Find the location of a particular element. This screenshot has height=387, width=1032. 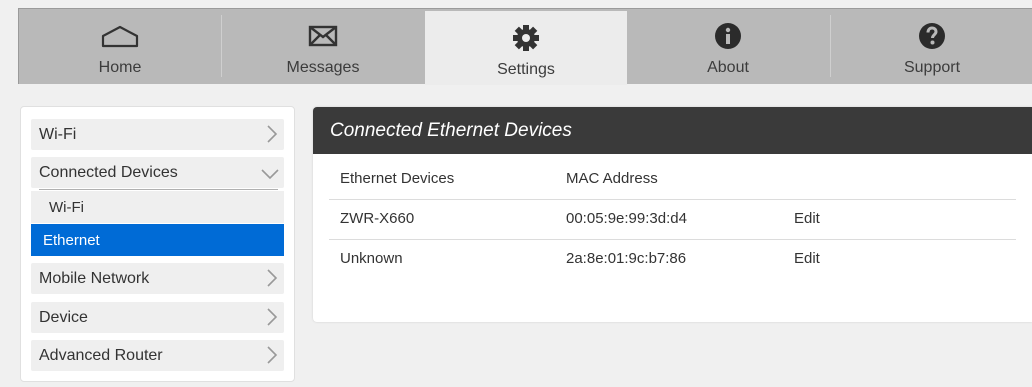

table-header-row: Ethernet Devices MAC Address is located at coordinates (672, 180).